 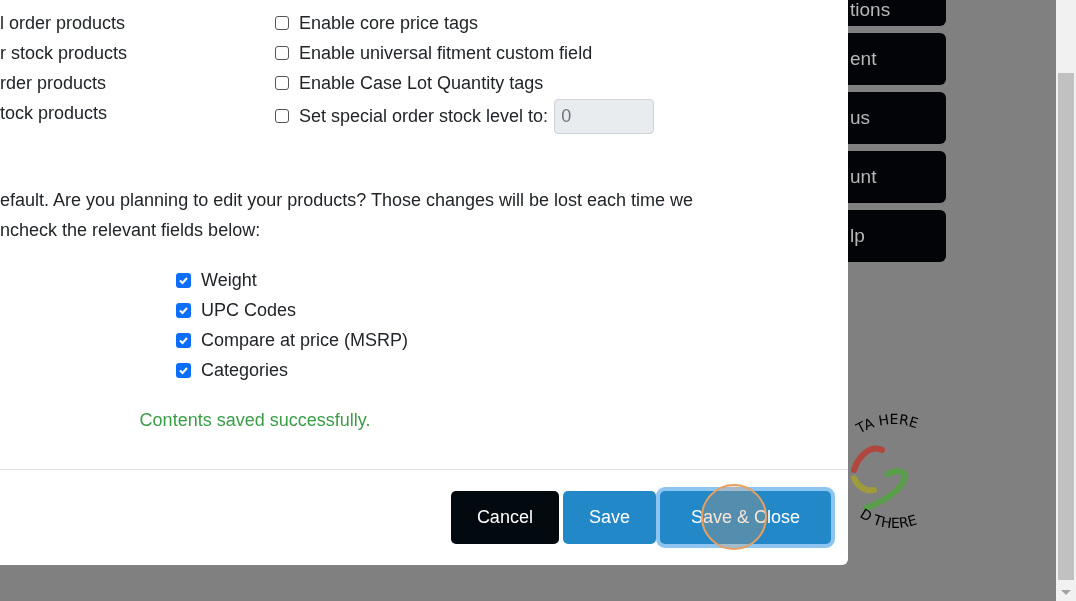 I want to click on option-label: Enable core price tags, so click(x=389, y=23).